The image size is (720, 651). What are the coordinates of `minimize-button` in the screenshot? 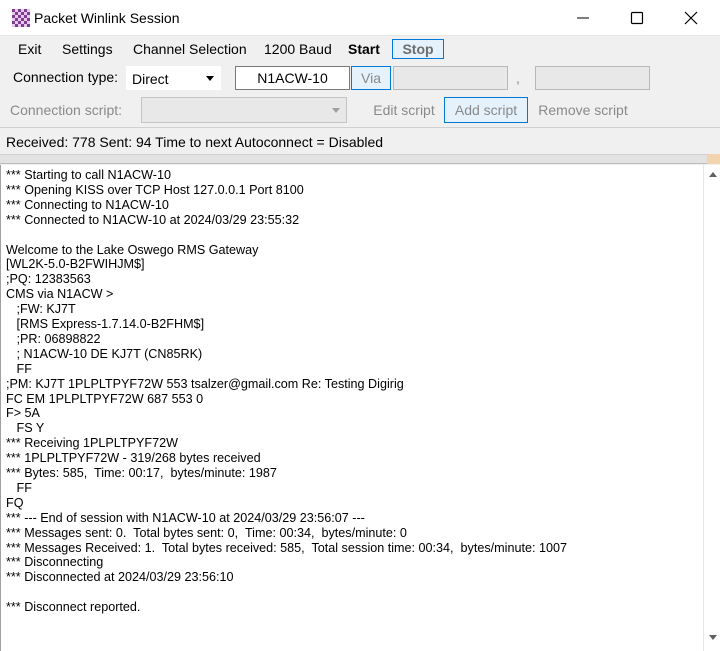 It's located at (583, 18).